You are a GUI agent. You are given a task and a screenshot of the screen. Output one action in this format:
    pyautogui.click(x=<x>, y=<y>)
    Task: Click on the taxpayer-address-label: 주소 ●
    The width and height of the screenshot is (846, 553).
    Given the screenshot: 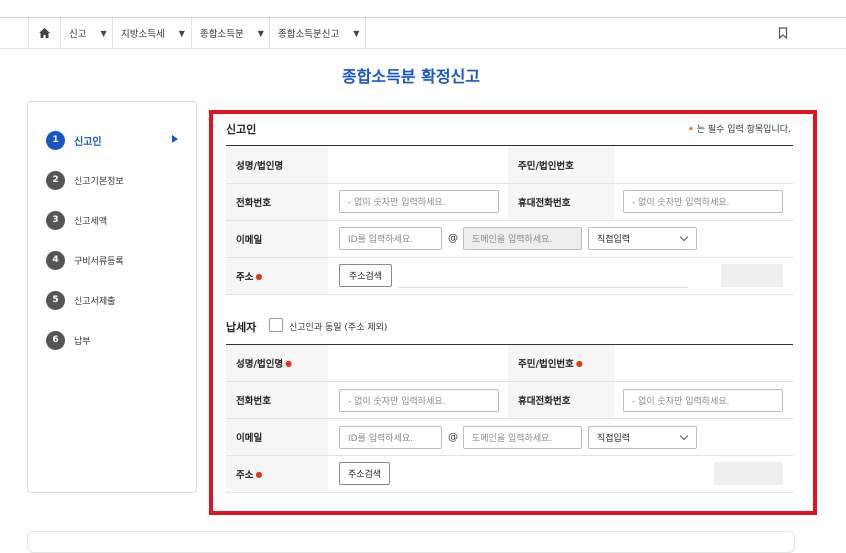 What is the action you would take?
    pyautogui.click(x=277, y=474)
    